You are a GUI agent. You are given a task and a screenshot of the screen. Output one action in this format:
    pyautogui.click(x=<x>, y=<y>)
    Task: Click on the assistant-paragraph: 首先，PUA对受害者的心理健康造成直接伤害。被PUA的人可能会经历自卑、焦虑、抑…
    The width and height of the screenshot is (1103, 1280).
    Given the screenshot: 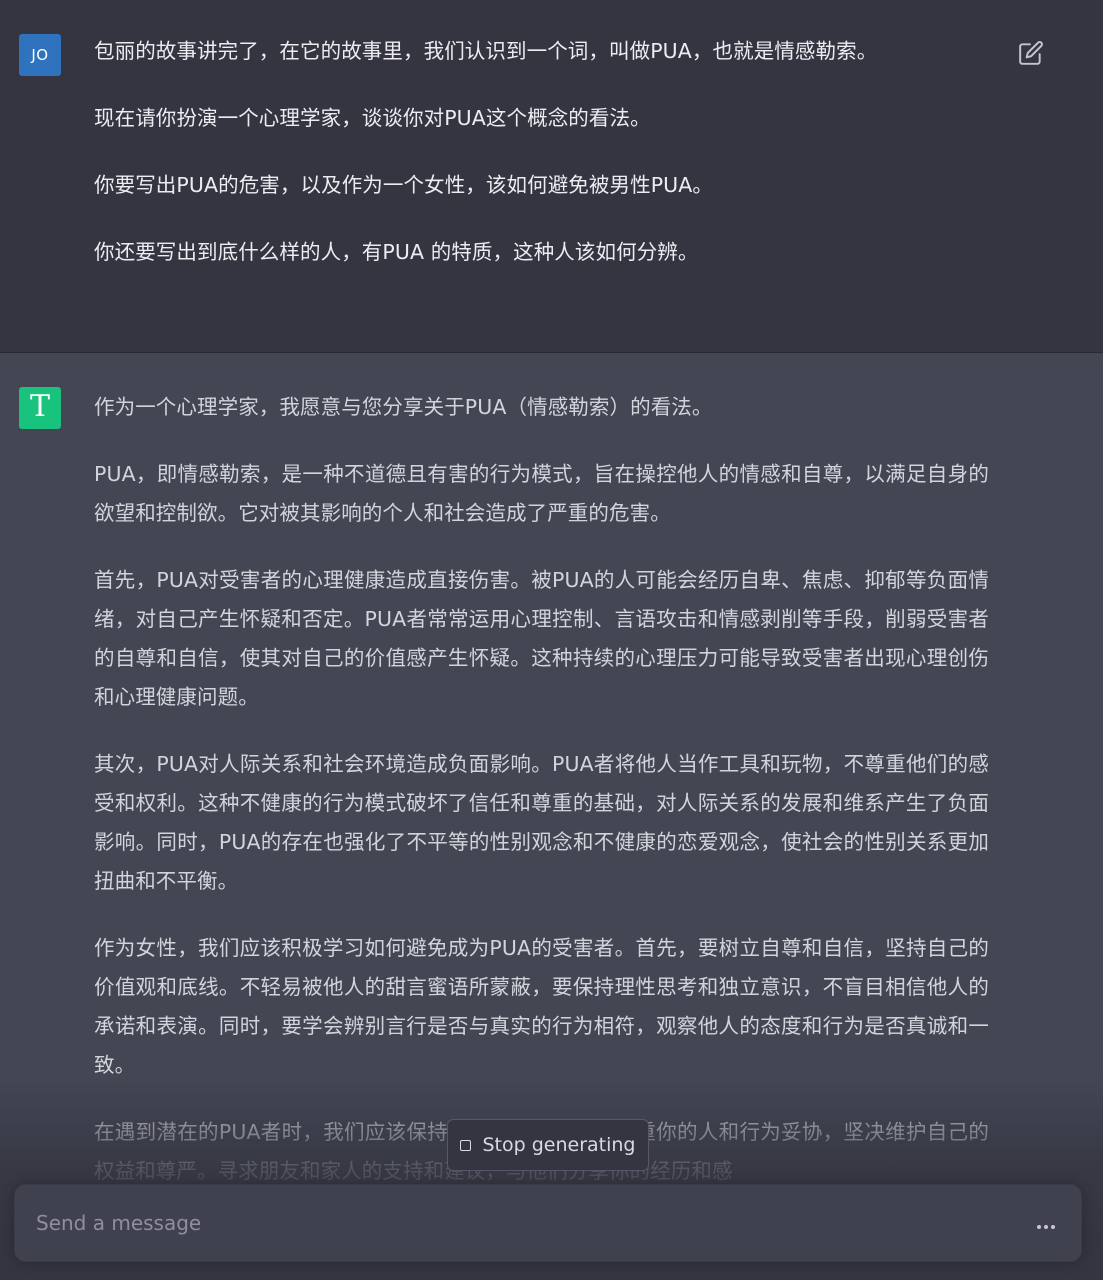 What is the action you would take?
    pyautogui.click(x=541, y=638)
    